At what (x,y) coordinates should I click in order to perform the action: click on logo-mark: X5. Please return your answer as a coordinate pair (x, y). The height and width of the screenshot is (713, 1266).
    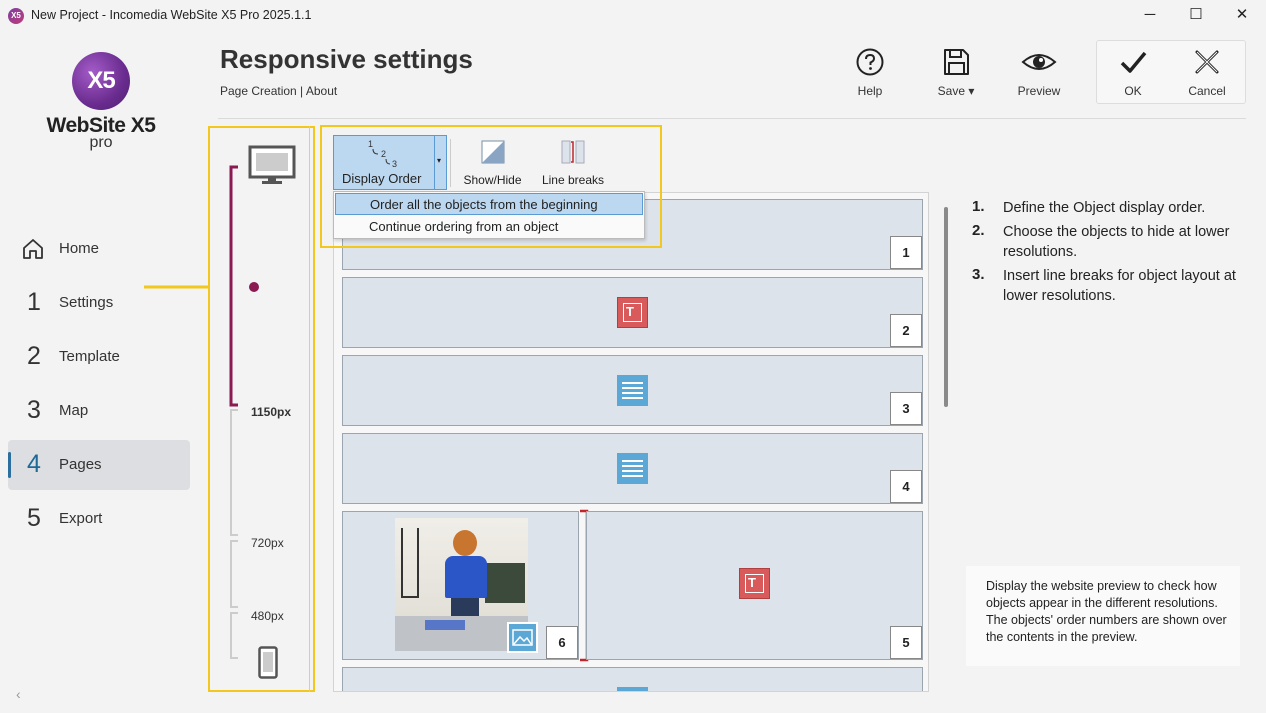
    Looking at the image, I should click on (101, 81).